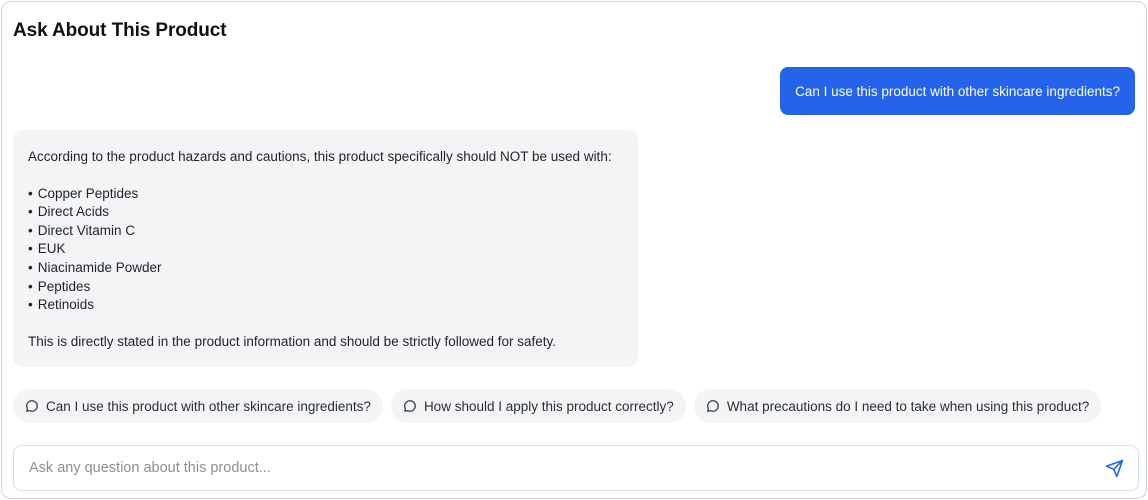 This screenshot has height=500, width=1148. I want to click on send-icon, so click(1114, 468).